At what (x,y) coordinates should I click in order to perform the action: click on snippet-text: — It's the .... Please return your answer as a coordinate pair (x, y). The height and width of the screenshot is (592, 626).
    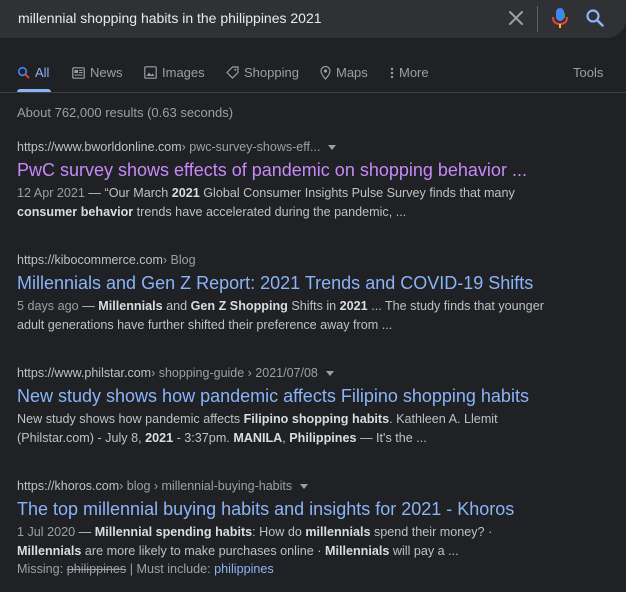
    Looking at the image, I should click on (391, 438).